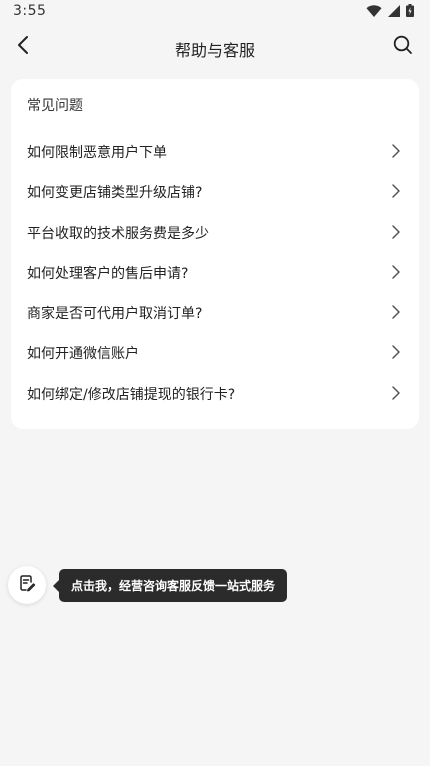  What do you see at coordinates (394, 10) in the screenshot?
I see `cell-signal-icon` at bounding box center [394, 10].